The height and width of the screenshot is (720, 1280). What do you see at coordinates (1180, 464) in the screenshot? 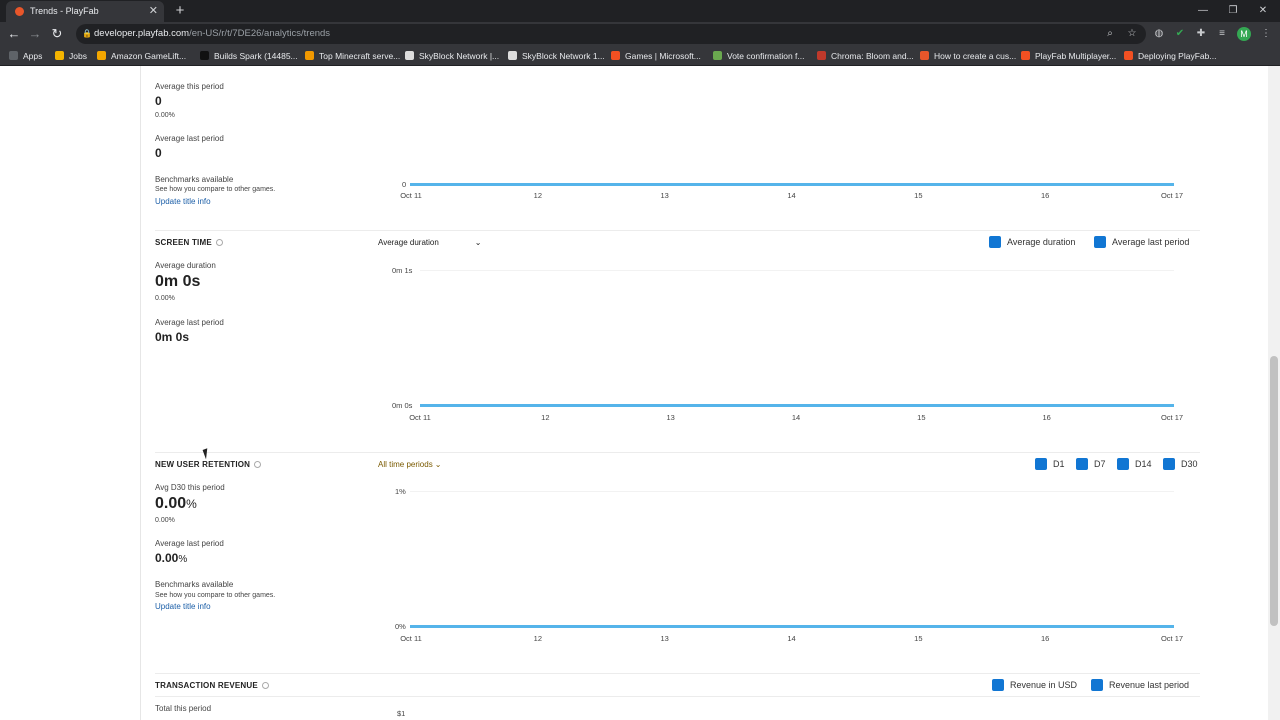
I see `legend-item: D30` at bounding box center [1180, 464].